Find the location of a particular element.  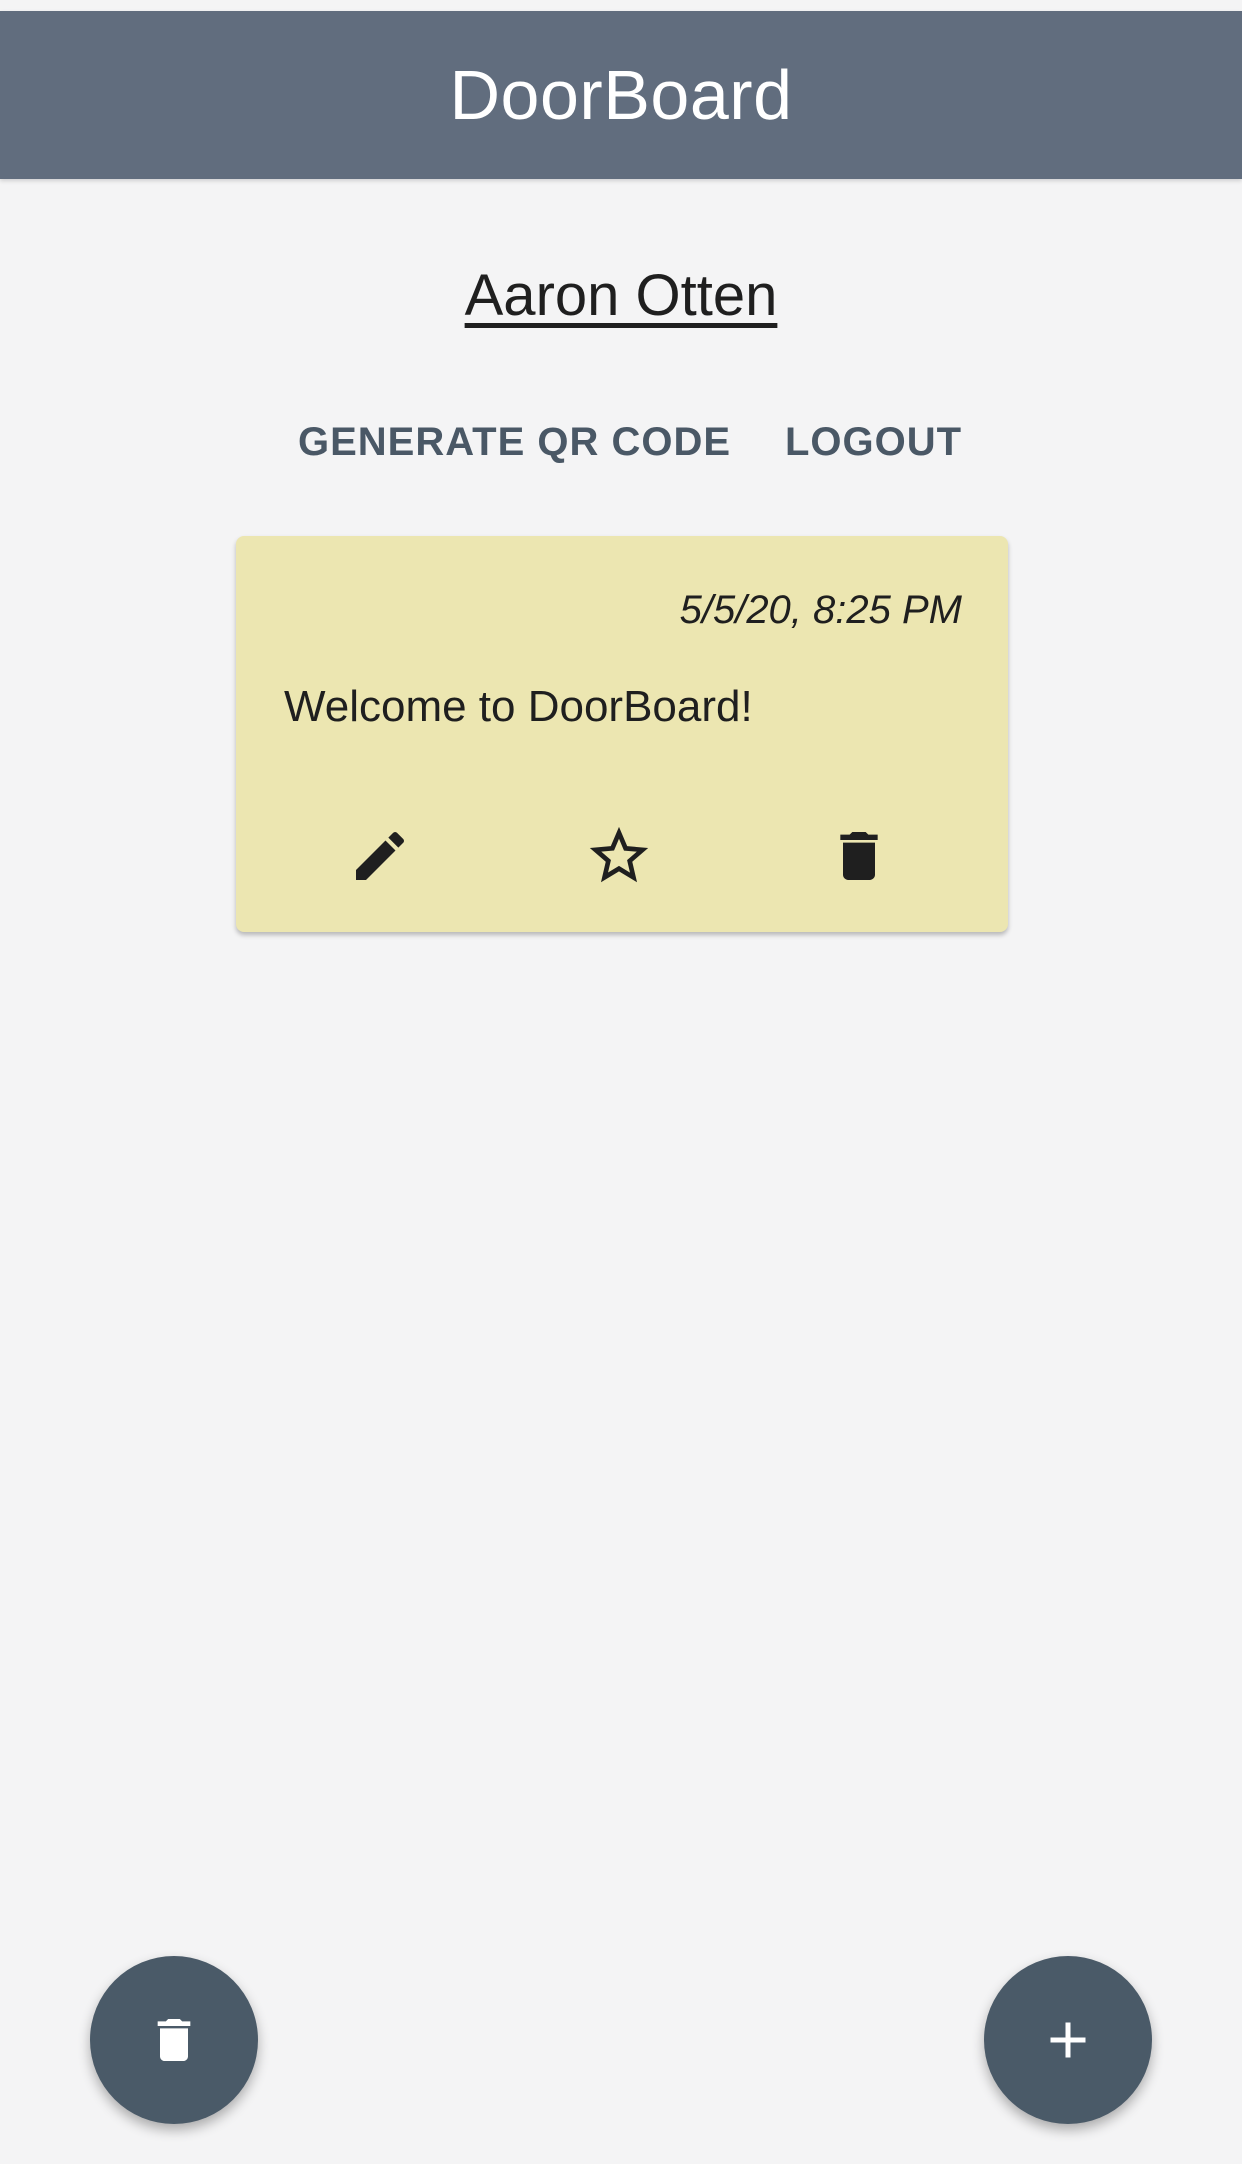

app-title: DoorBoard is located at coordinates (621, 95).